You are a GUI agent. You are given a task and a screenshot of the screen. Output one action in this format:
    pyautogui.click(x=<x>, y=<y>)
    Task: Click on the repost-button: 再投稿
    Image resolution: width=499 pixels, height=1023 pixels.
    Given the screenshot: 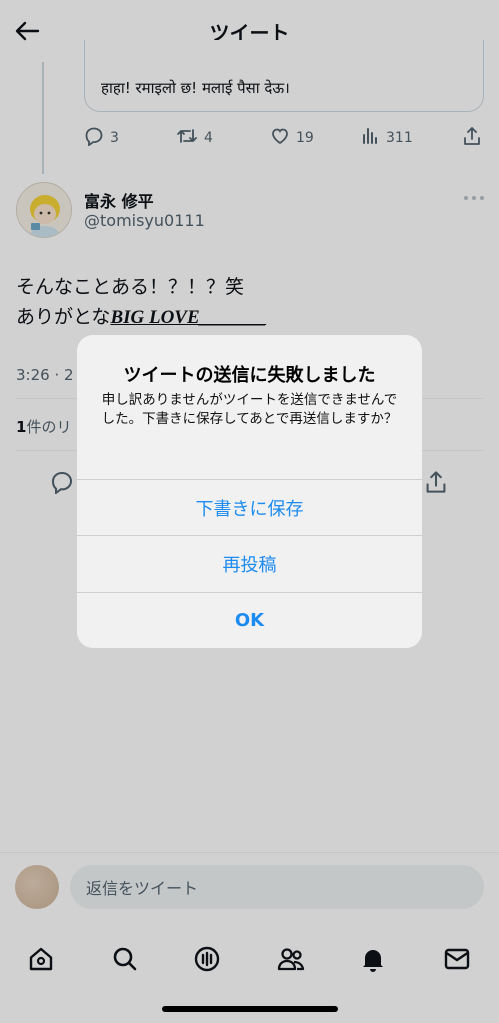 What is the action you would take?
    pyautogui.click(x=249, y=563)
    